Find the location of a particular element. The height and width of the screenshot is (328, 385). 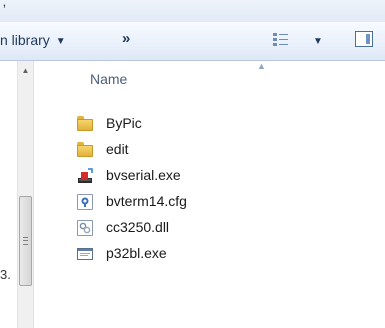

scrollbar-thumb is located at coordinates (25, 241).